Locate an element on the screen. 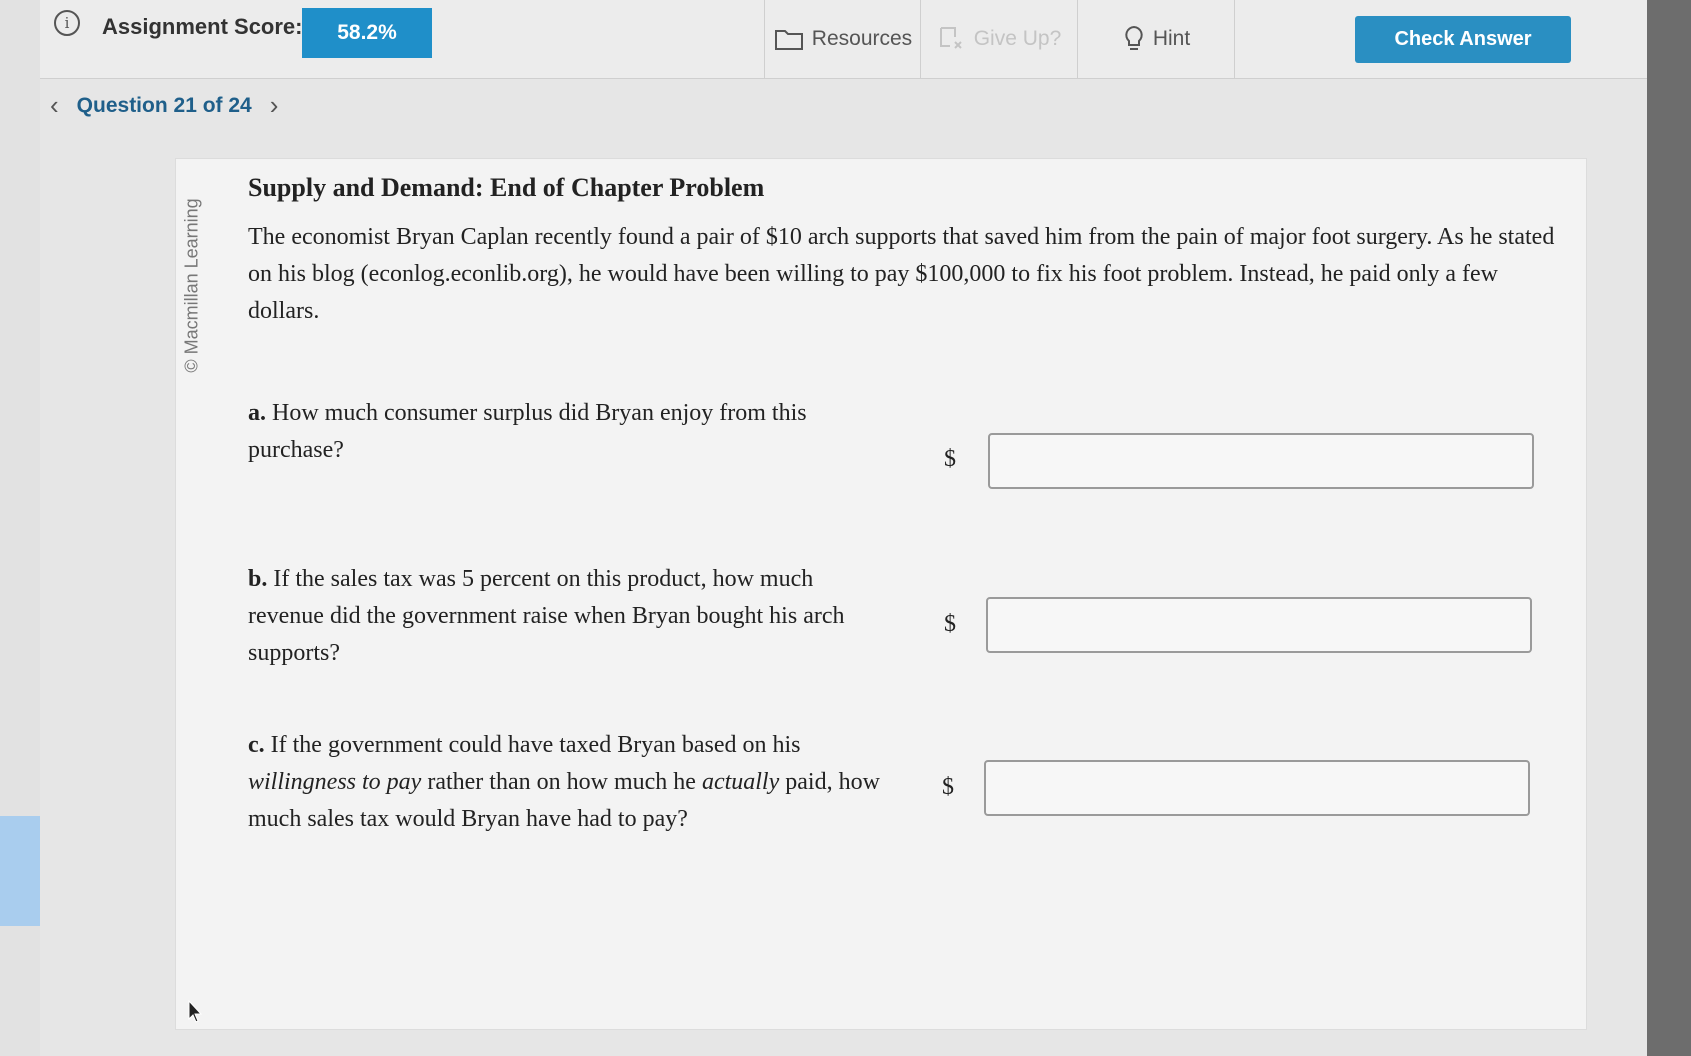 This screenshot has height=1056, width=1691. question-b-letter: b. is located at coordinates (258, 579).